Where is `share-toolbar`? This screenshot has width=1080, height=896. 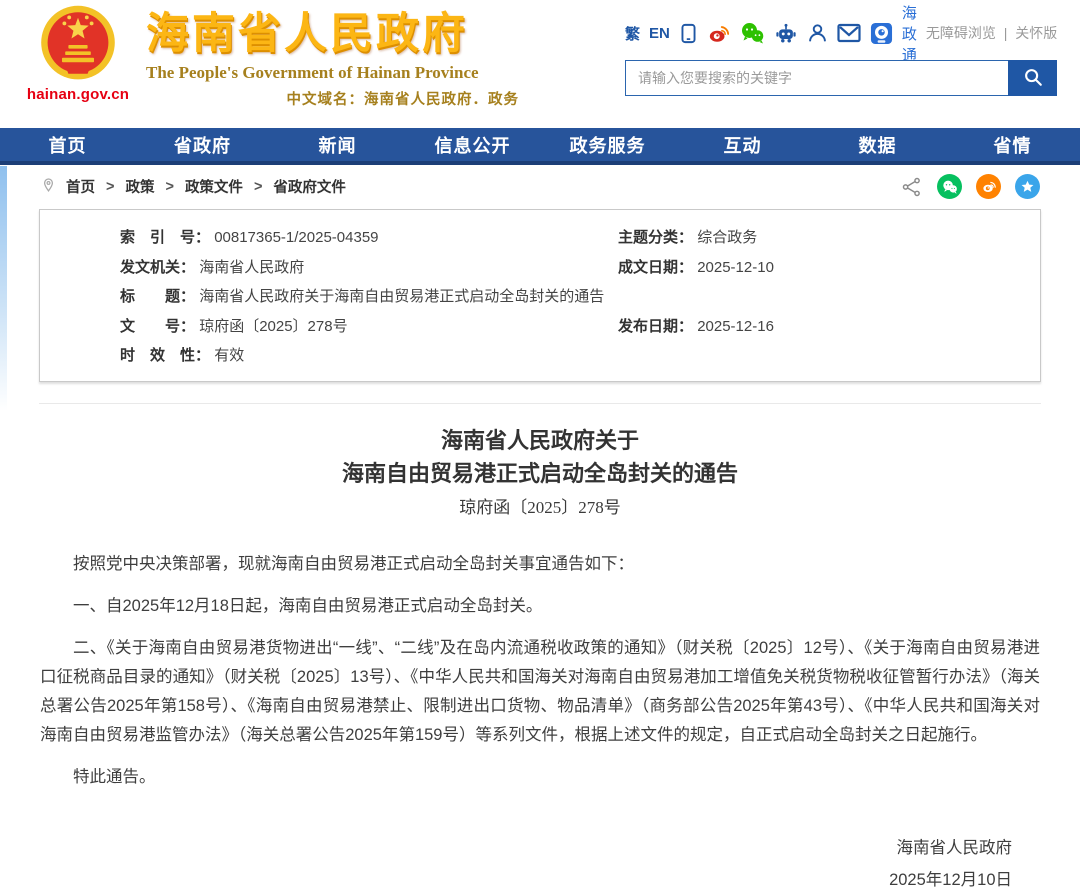 share-toolbar is located at coordinates (970, 186).